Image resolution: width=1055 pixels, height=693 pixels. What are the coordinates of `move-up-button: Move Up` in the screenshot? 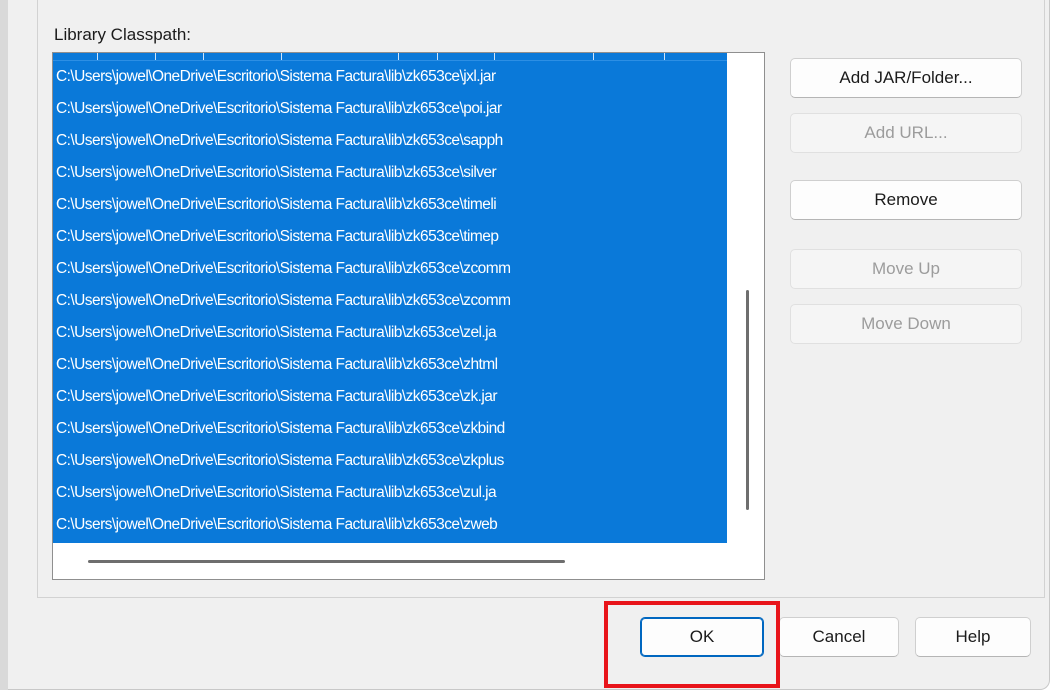 It's located at (906, 269).